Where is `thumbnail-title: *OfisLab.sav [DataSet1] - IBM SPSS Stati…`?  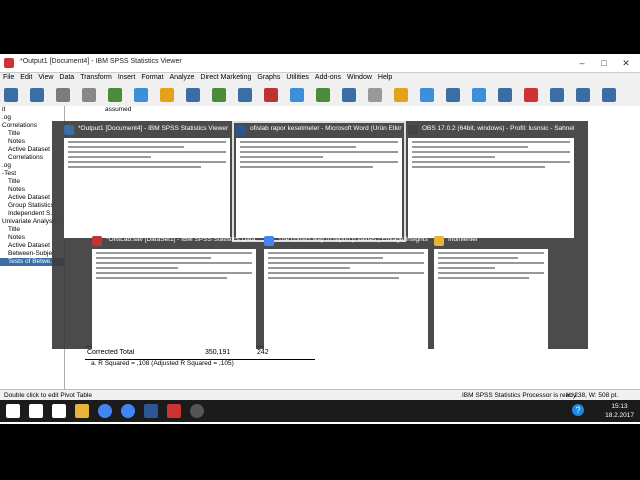
thumbnail-title: *OfisLab.sav [DataSet1] - IBM SPSS Stati… is located at coordinates (181, 239).